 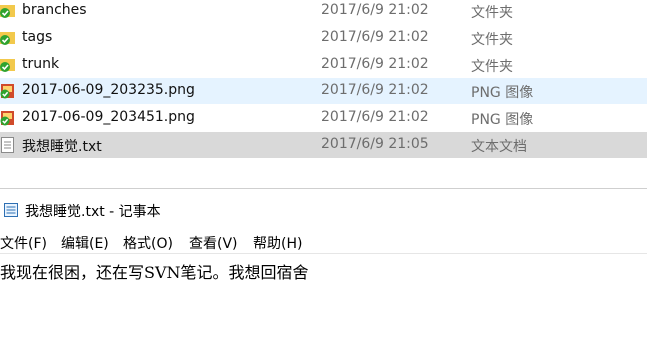 I want to click on file-row-selected: 我想睡觉.txt 2017/6/9 21:05 文本文档, so click(x=323, y=145).